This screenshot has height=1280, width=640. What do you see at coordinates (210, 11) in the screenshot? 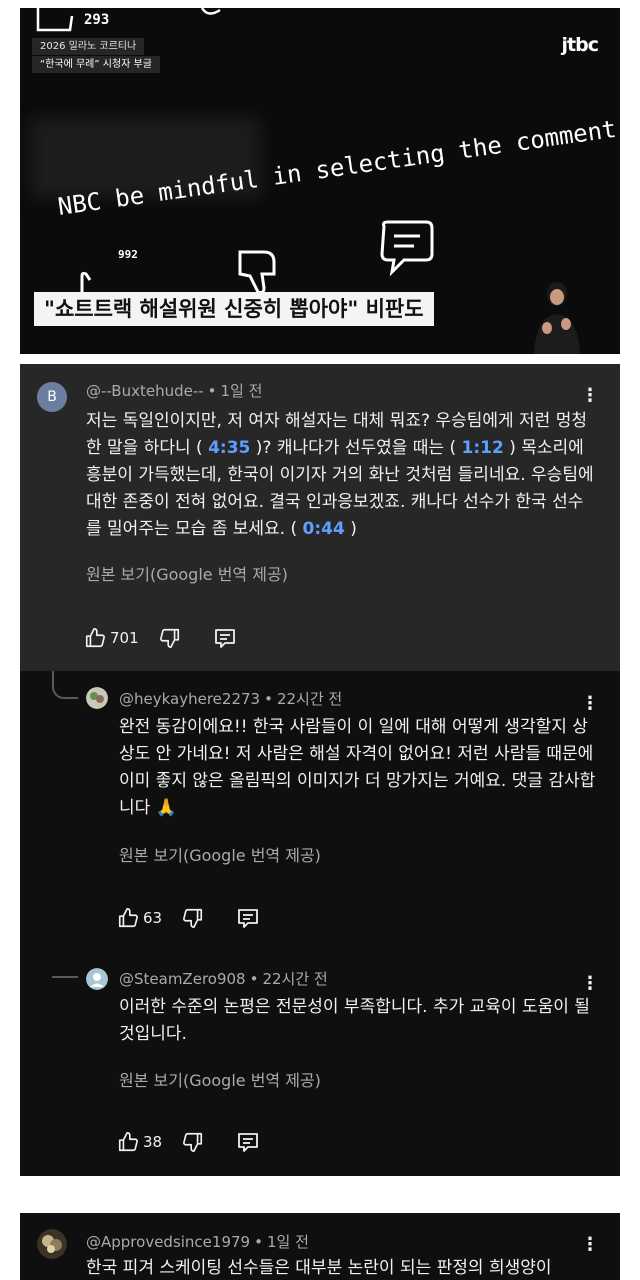
I see `doodle-stroke` at bounding box center [210, 11].